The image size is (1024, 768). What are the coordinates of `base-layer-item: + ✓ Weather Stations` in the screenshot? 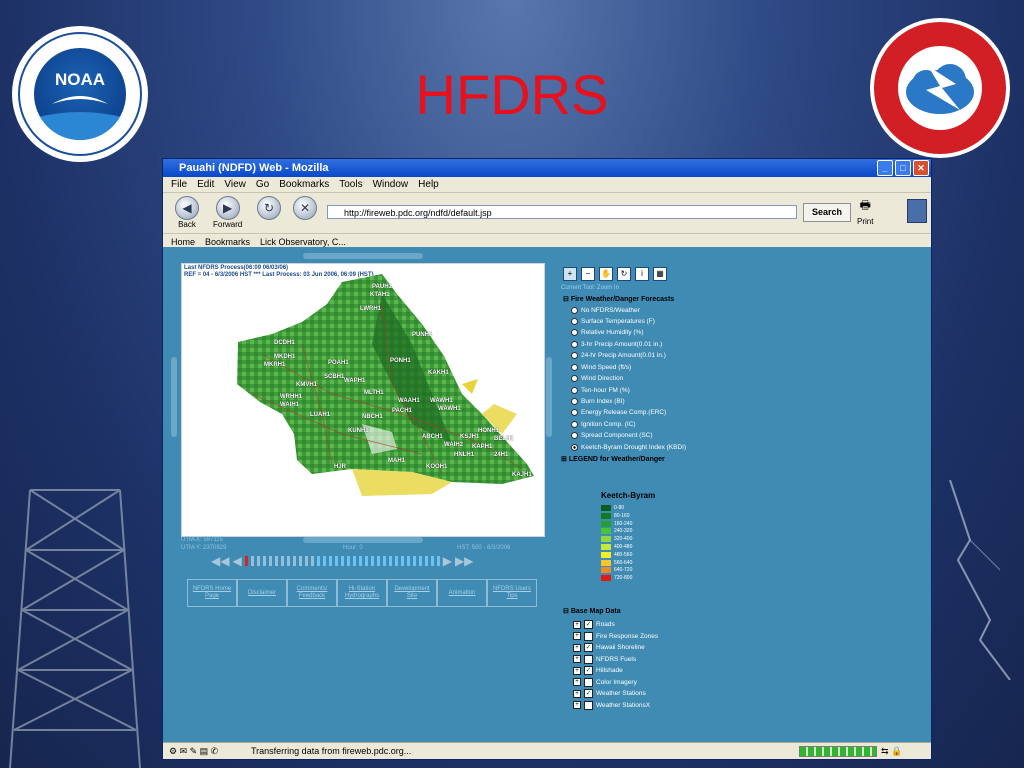 It's located at (609, 693).